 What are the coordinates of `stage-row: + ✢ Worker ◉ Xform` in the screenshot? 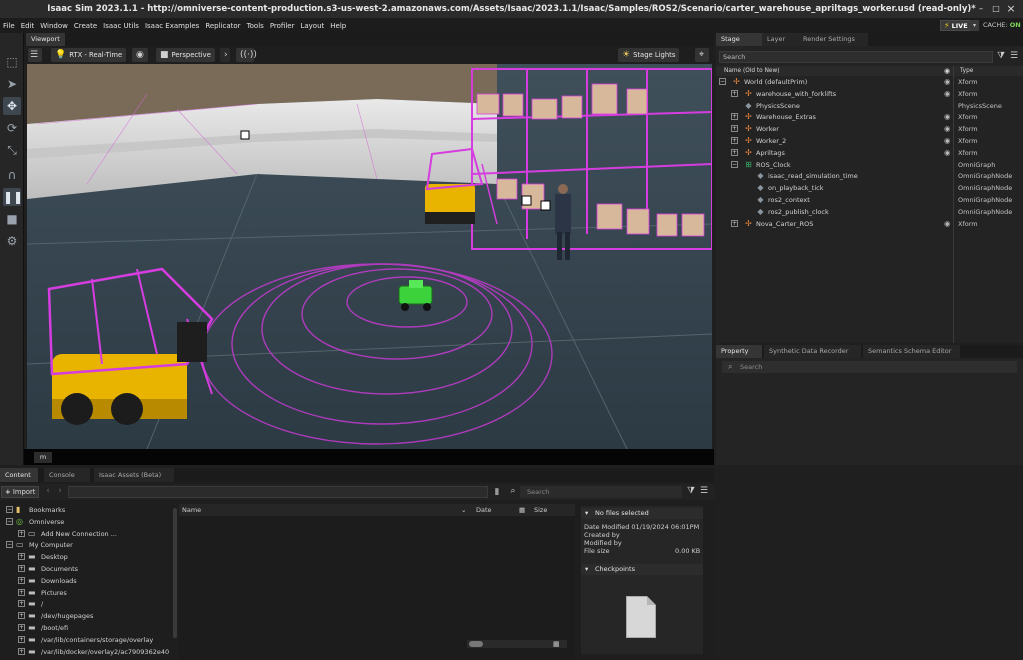 It's located at (869, 129).